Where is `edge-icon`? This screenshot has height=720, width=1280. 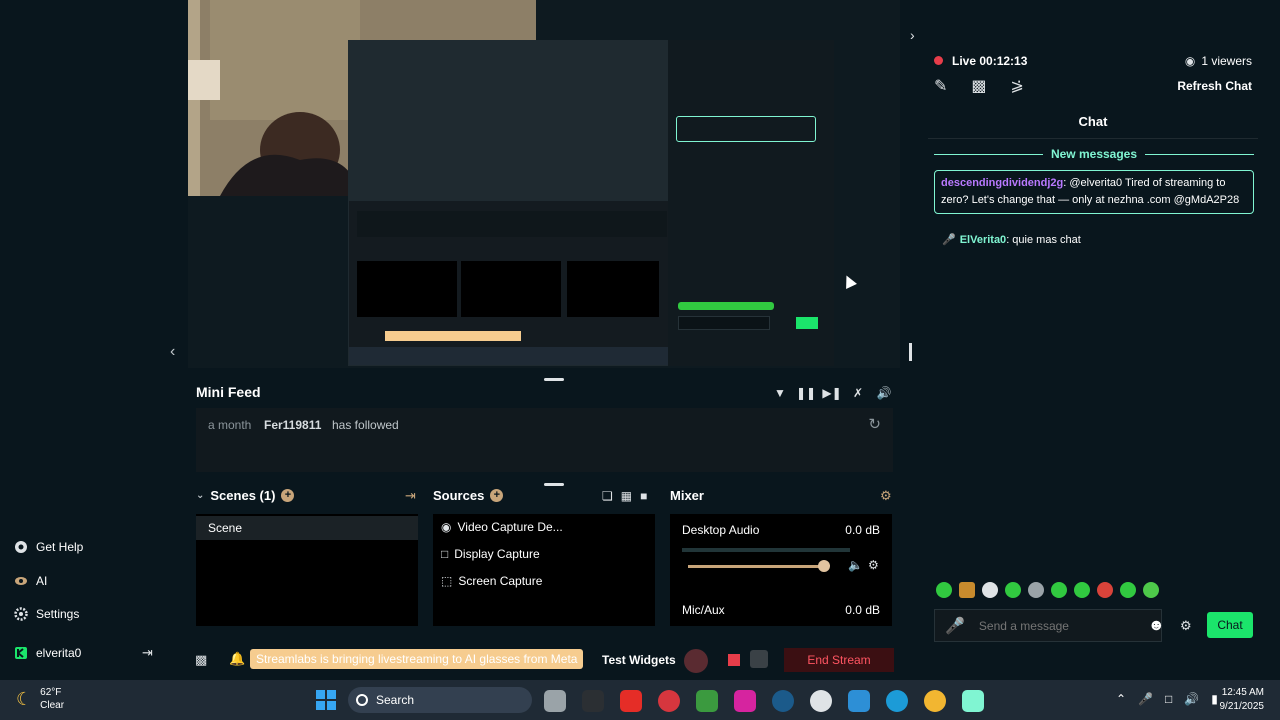 edge-icon is located at coordinates (897, 701).